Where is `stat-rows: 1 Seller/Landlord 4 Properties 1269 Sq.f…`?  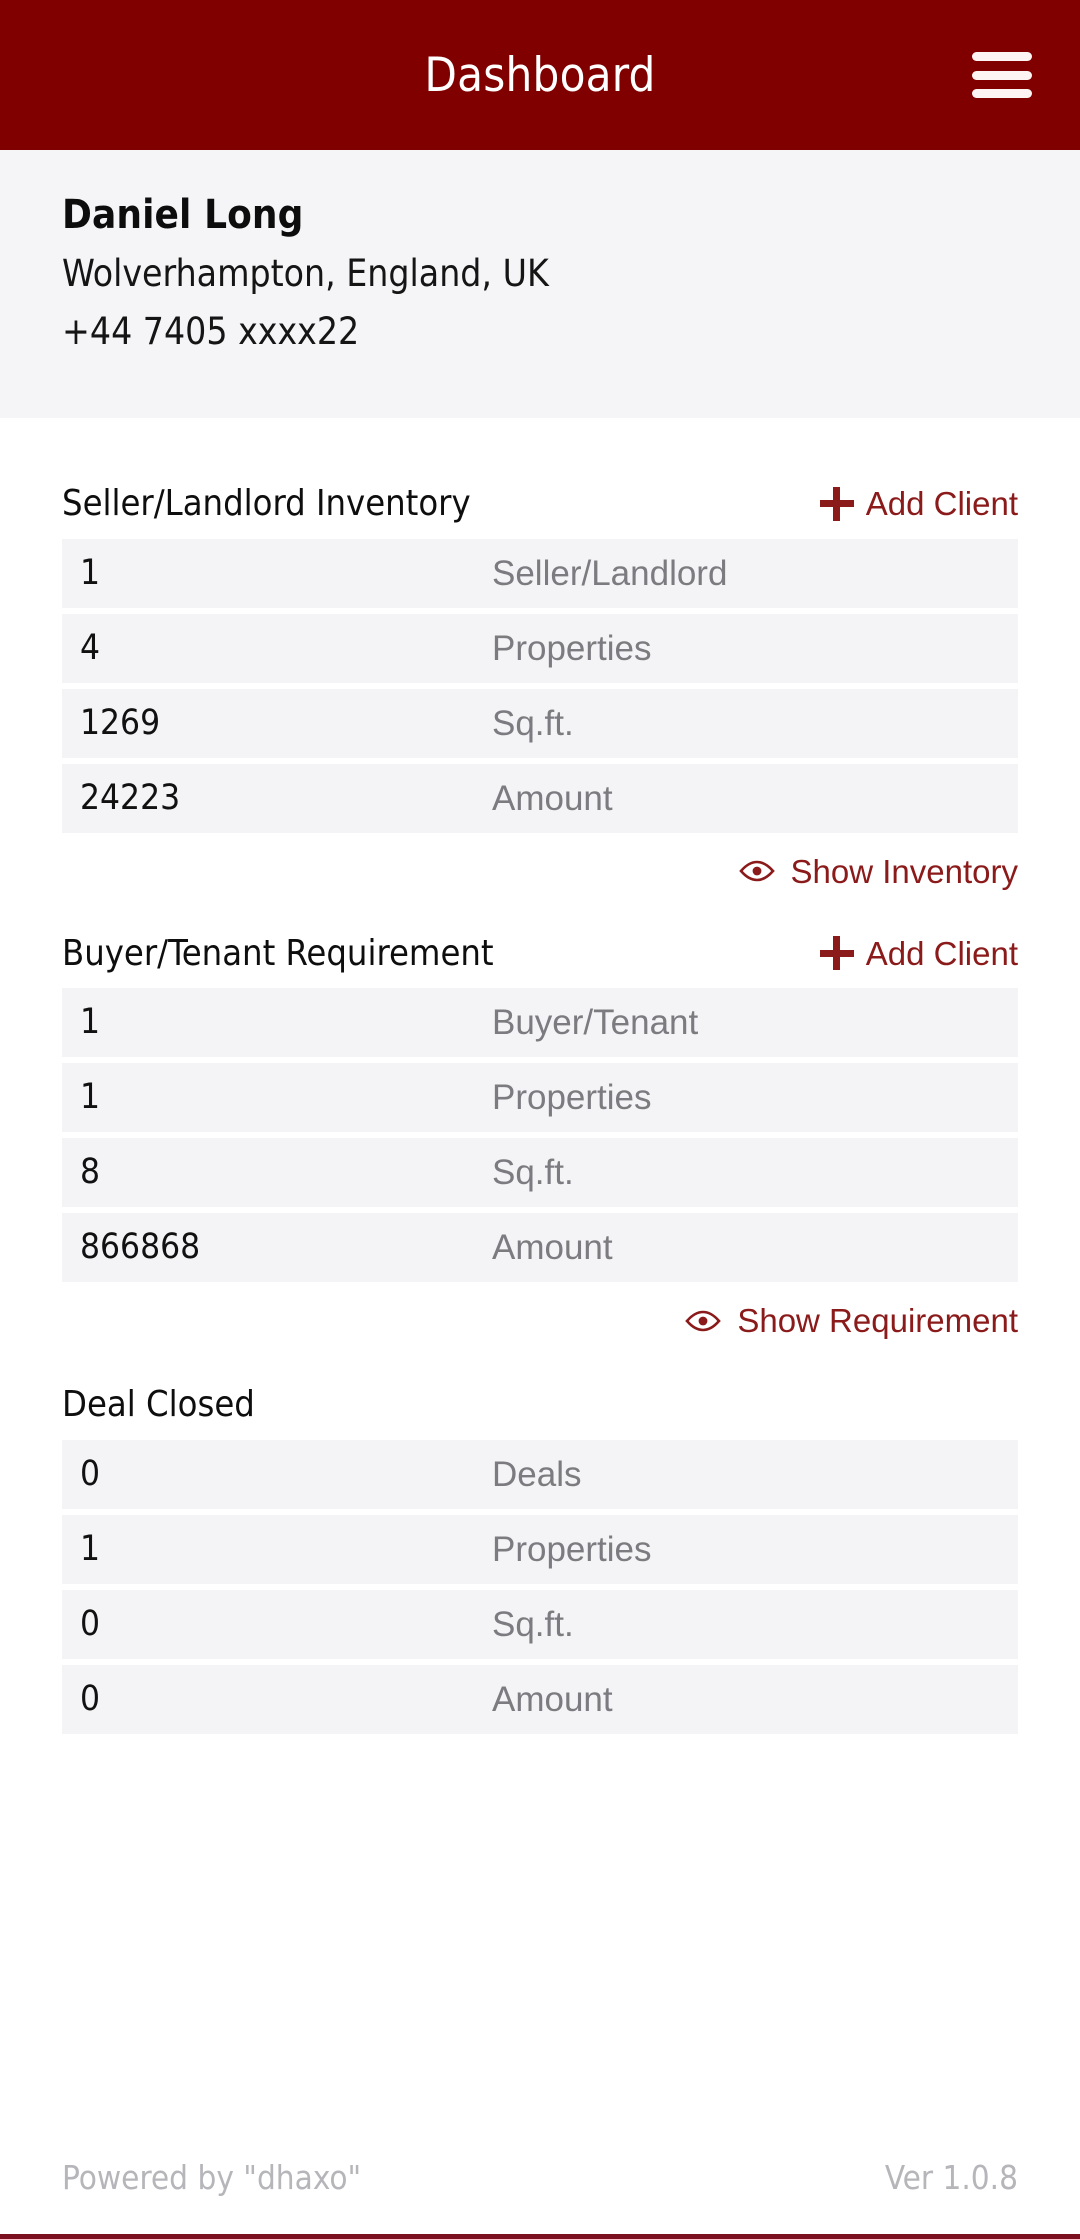
stat-rows: 1 Seller/Landlord 4 Properties 1269 Sq.f… is located at coordinates (540, 685).